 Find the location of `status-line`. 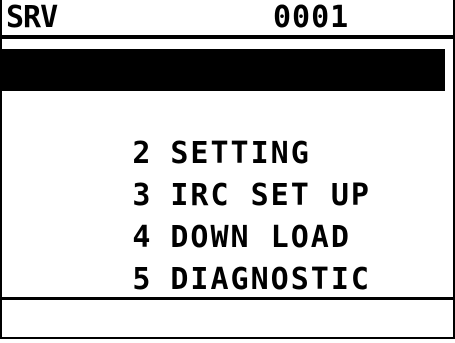

status-line is located at coordinates (227, 318).